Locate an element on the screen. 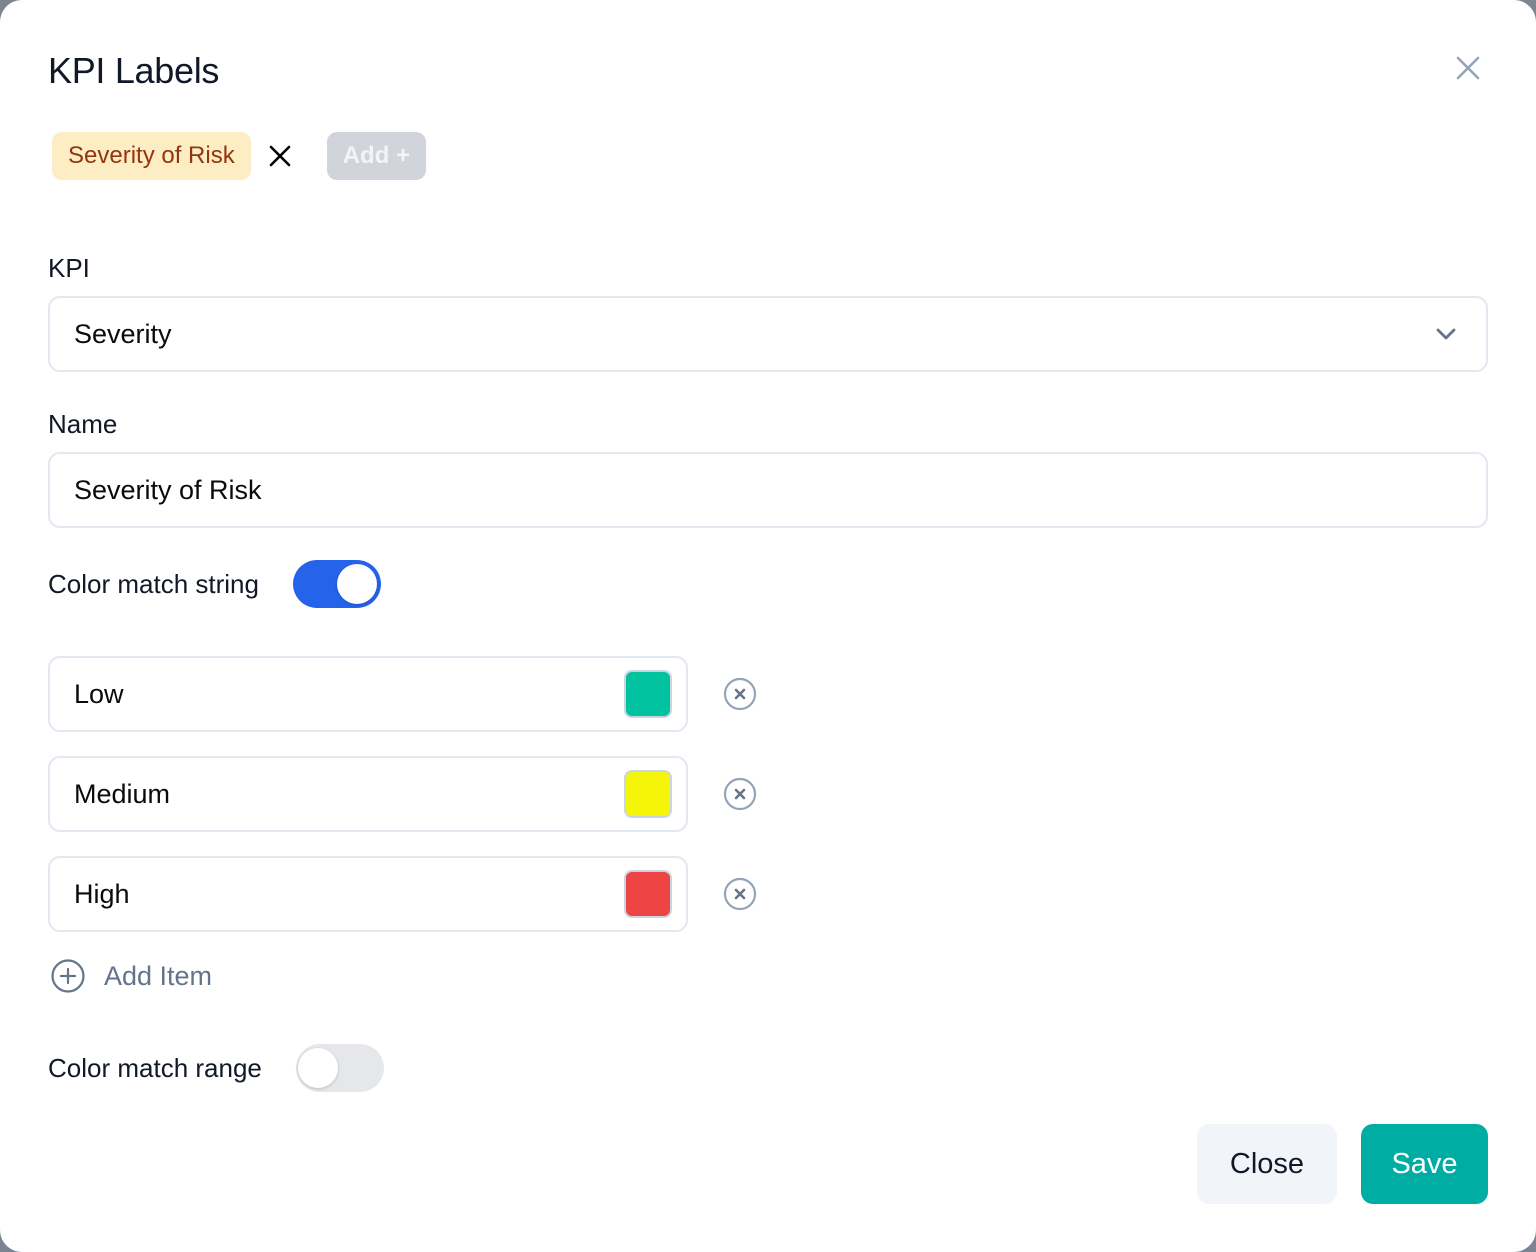 Image resolution: width=1536 pixels, height=1252 pixels. x-icon is located at coordinates (280, 156).